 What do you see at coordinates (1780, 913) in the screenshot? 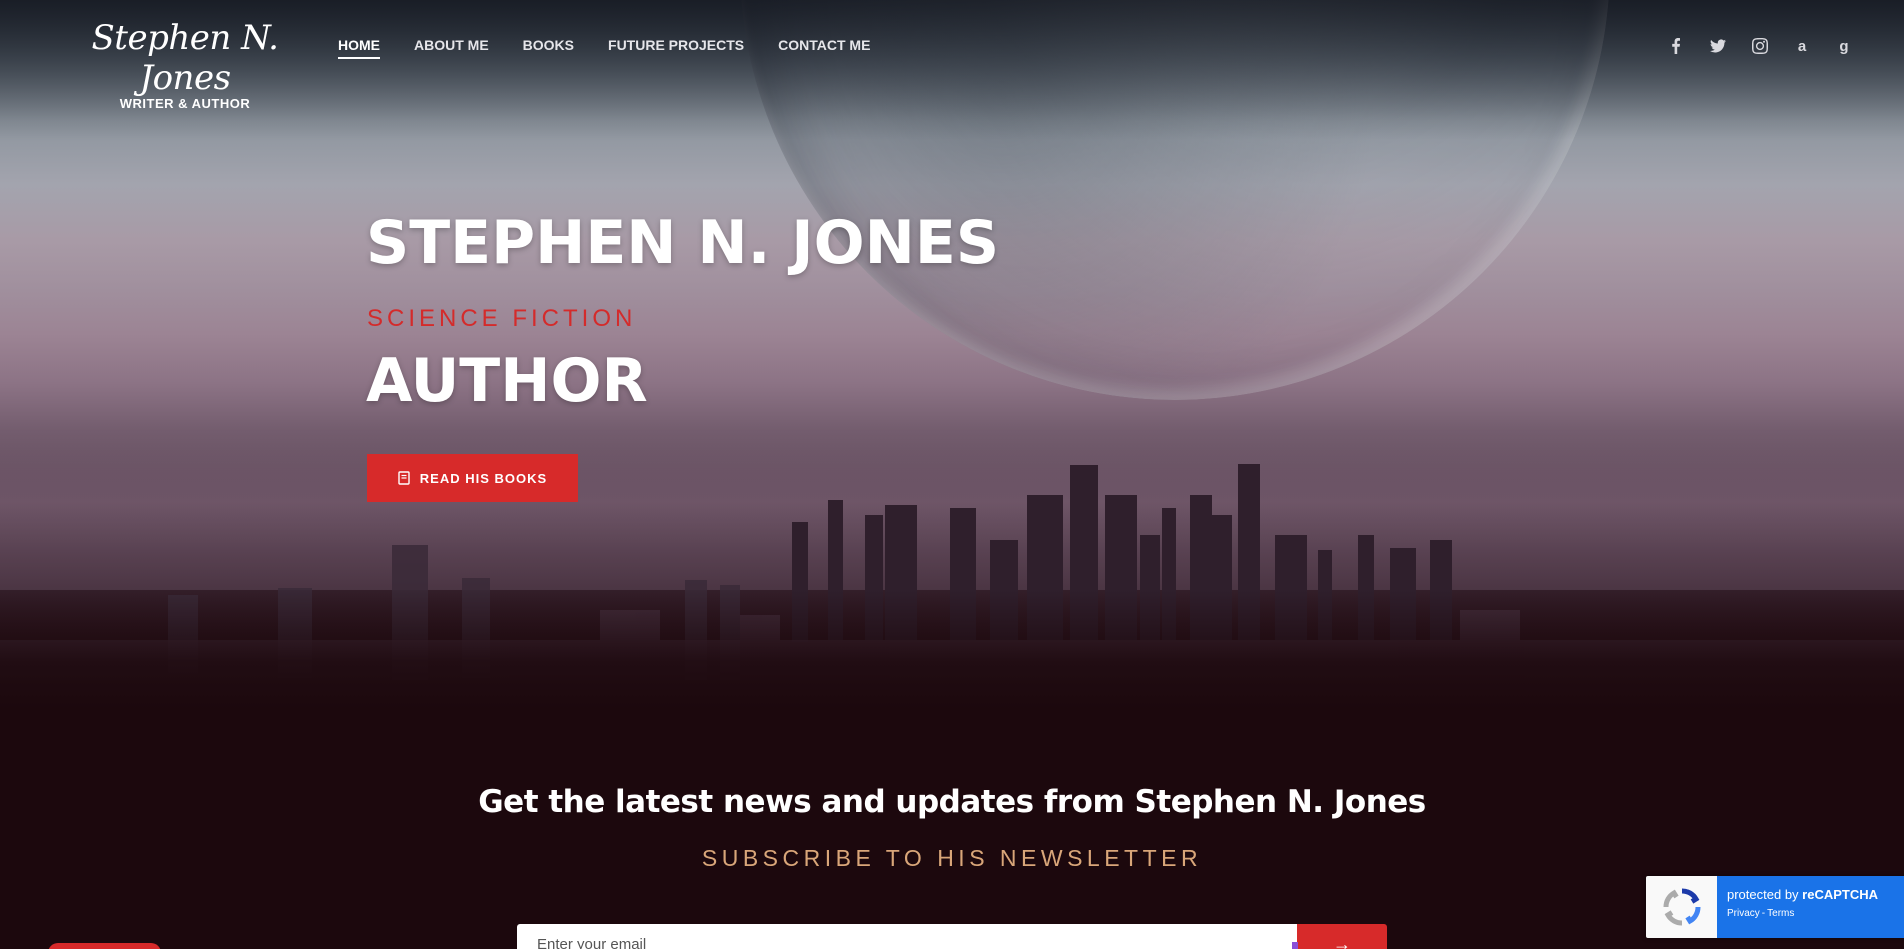
I see `recaptcha-terms-link: Terms` at bounding box center [1780, 913].